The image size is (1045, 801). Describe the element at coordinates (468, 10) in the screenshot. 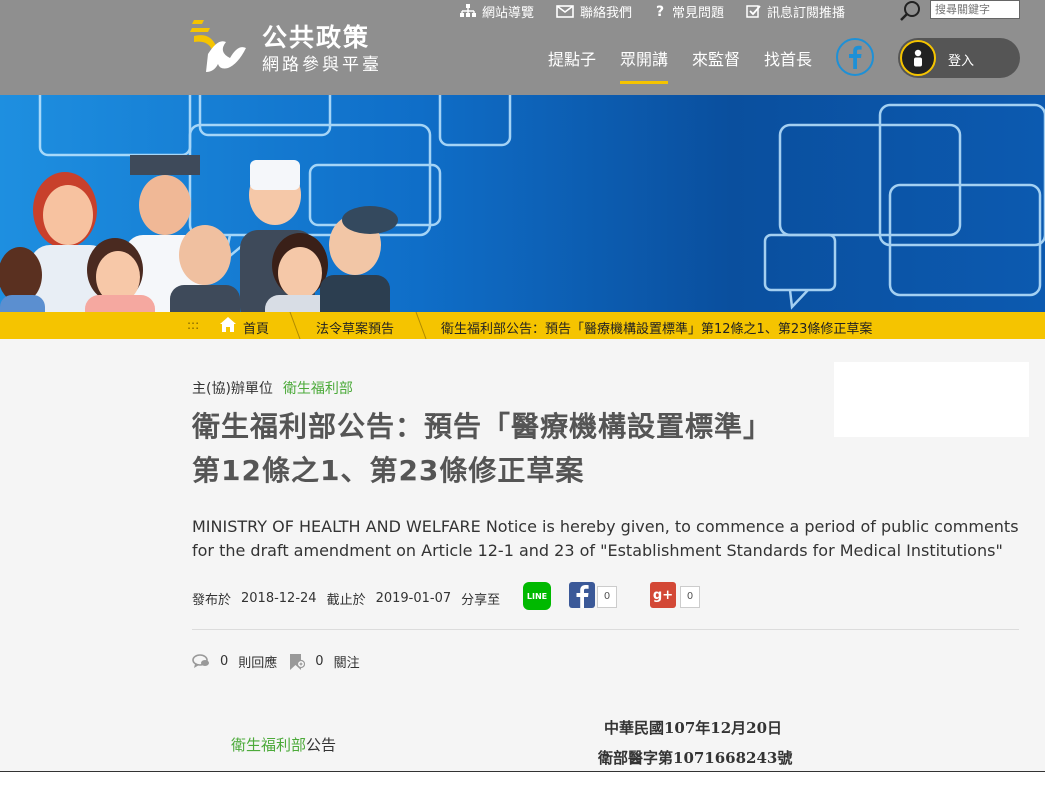

I see `sitemap-icon` at that location.